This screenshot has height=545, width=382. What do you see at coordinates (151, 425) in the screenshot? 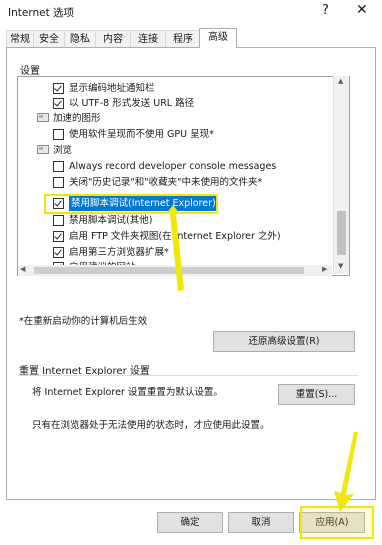
I see `reset-warning: 只有在浏览器处于无法使用的状态时，才应使用此设置。` at bounding box center [151, 425].